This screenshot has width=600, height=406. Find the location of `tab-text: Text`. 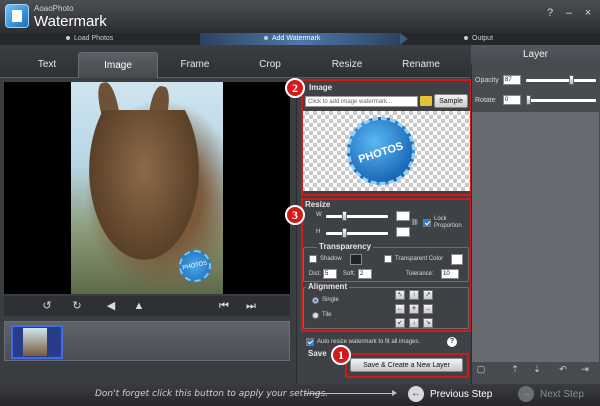

tab-text: Text is located at coordinates (47, 65).